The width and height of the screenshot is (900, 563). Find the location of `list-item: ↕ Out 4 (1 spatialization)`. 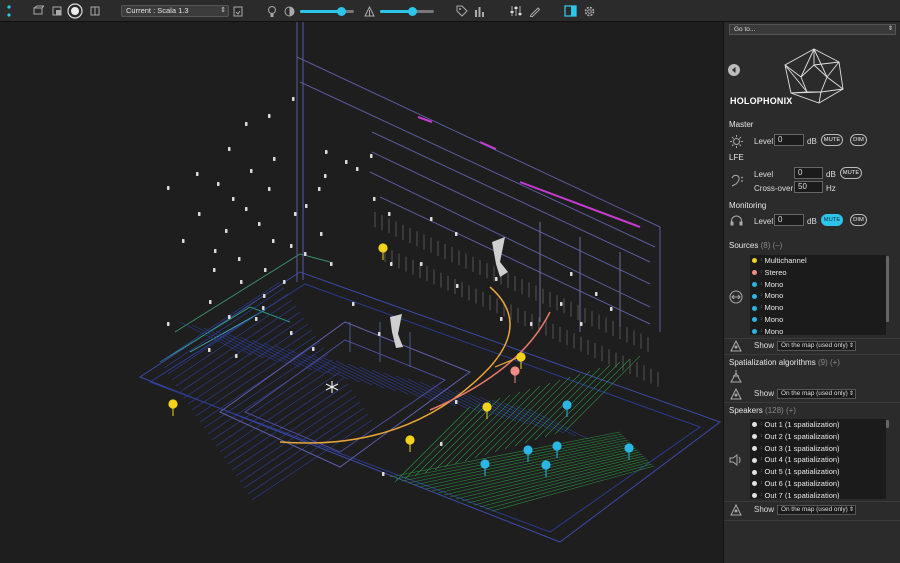

list-item: ↕ Out 4 (1 spatialization) is located at coordinates (818, 460).